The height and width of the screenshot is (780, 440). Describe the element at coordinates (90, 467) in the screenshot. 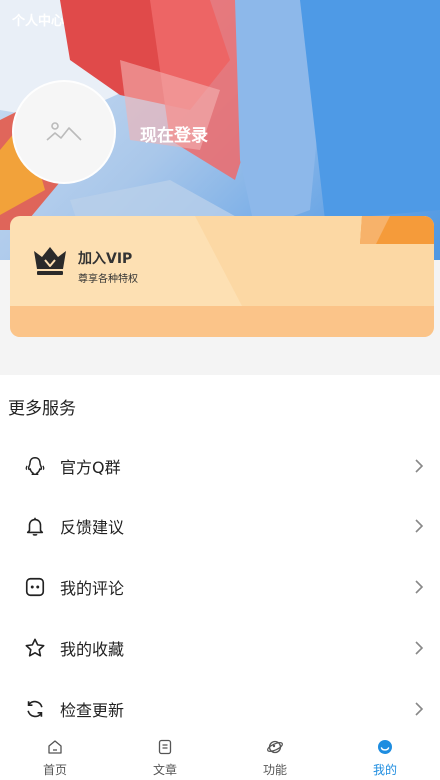

I see `service-item-label: 官方Q群` at that location.